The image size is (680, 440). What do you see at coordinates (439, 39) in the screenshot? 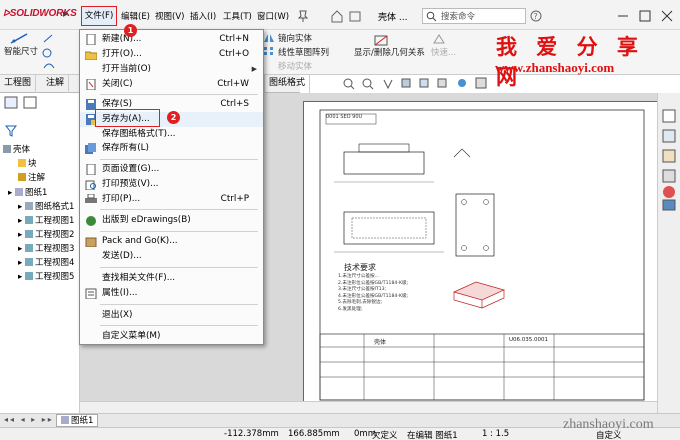
I see `quick-snaps-icon` at bounding box center [439, 39].